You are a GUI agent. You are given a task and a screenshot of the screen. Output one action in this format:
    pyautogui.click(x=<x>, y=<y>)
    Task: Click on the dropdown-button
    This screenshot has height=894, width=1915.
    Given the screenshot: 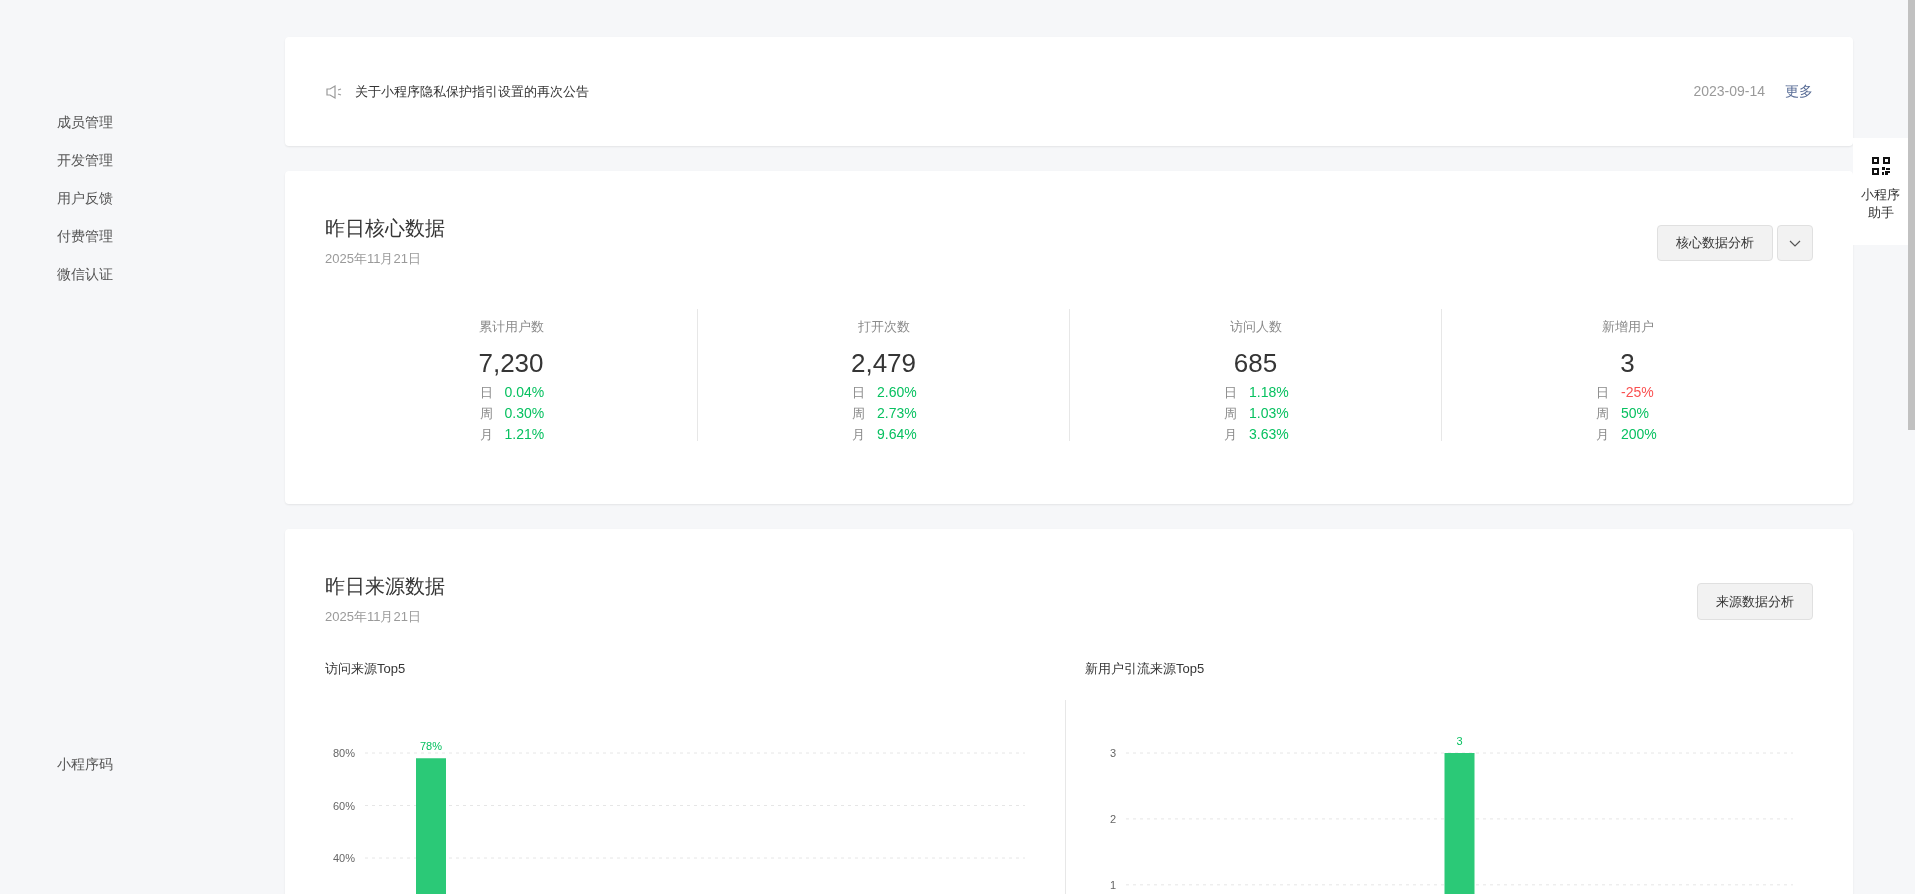 What is the action you would take?
    pyautogui.click(x=1795, y=243)
    